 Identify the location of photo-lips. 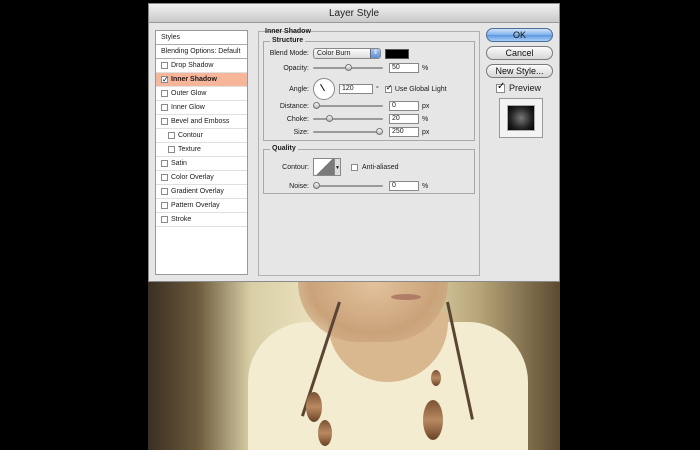
(406, 297).